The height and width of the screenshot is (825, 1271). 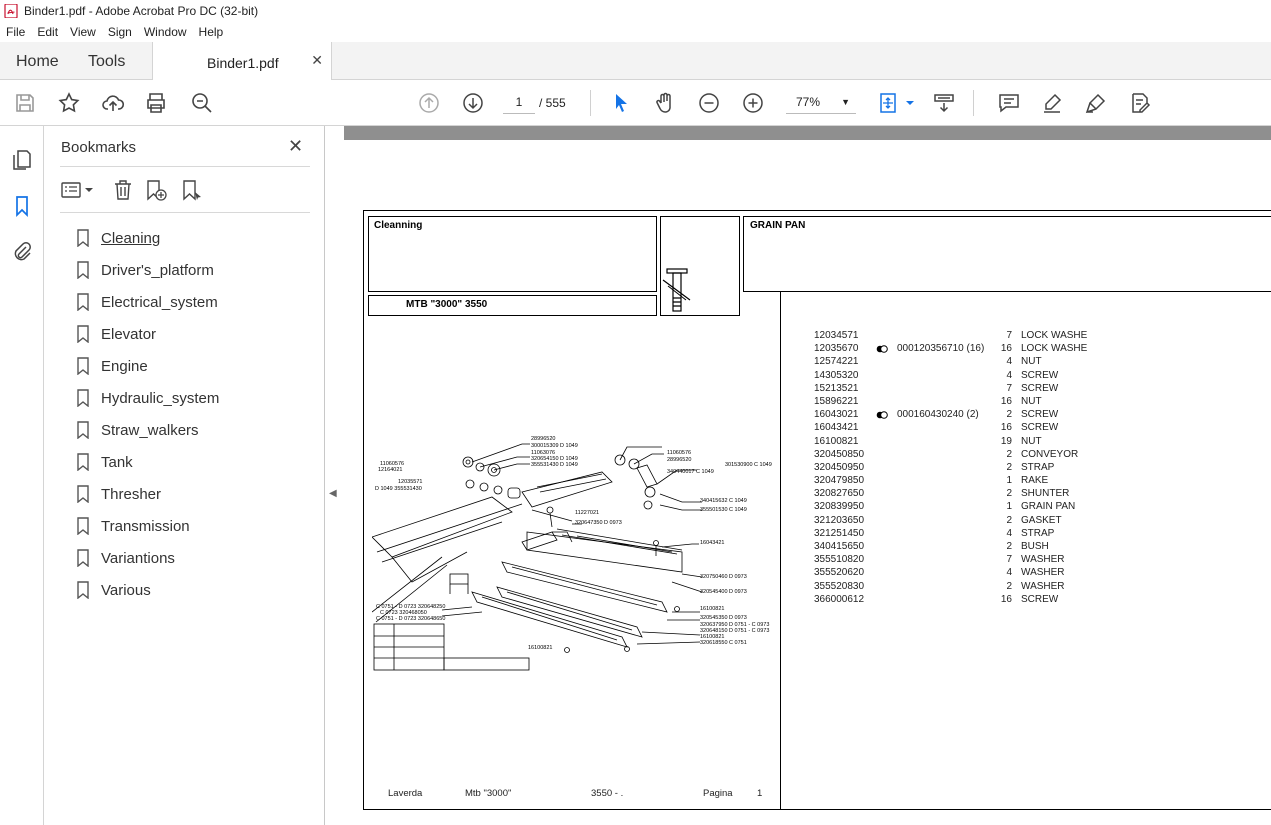 I want to click on diagram-label: 320545350 D 0973, so click(x=723, y=618).